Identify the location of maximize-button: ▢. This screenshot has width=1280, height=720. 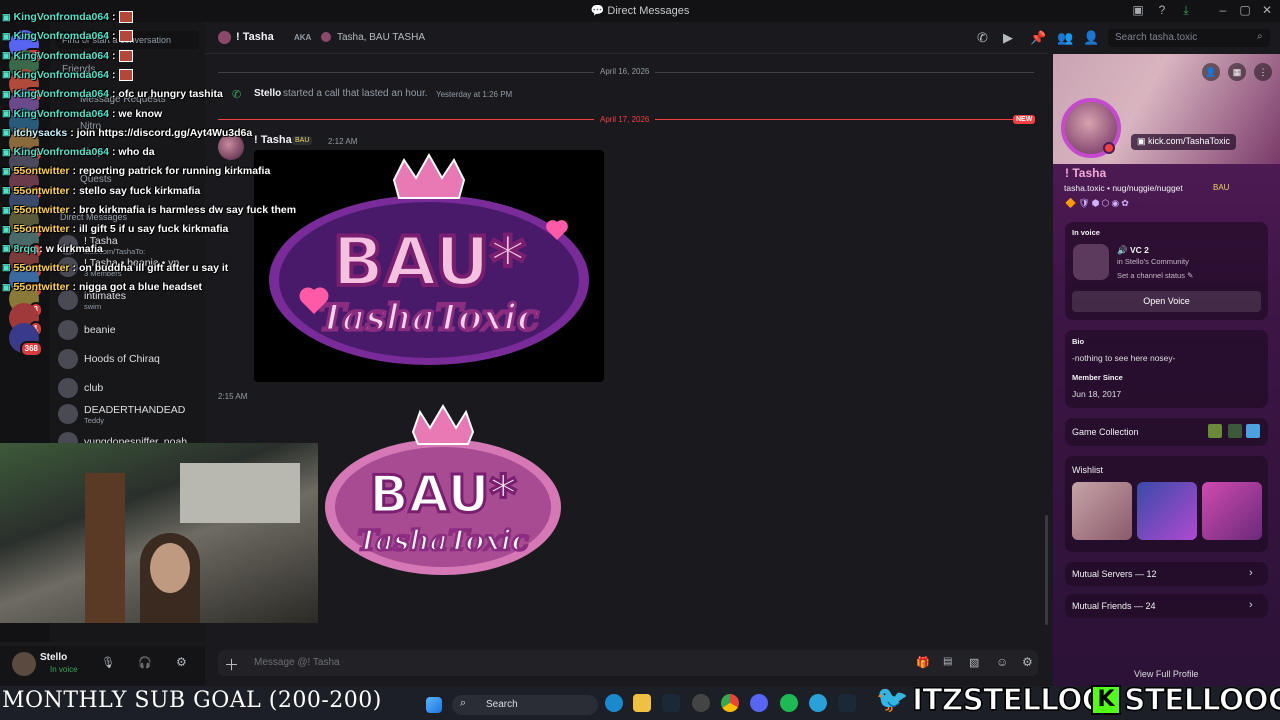
(1245, 10).